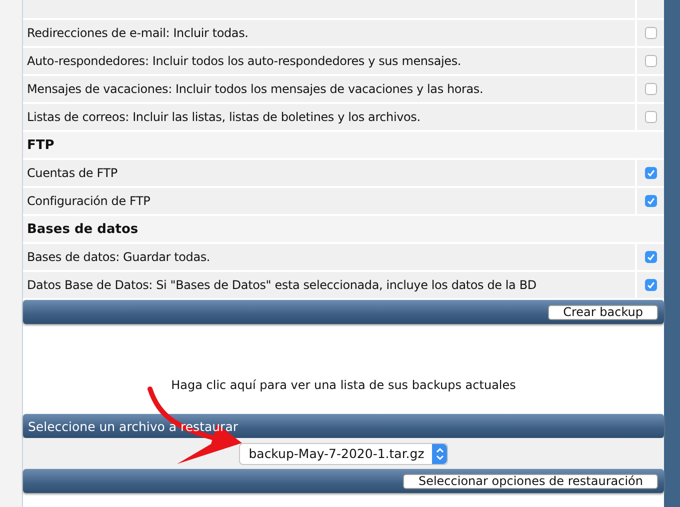 The height and width of the screenshot is (507, 680). Describe the element at coordinates (530, 481) in the screenshot. I see `restore-options-button: Seleccionar opciones de restauración` at that location.